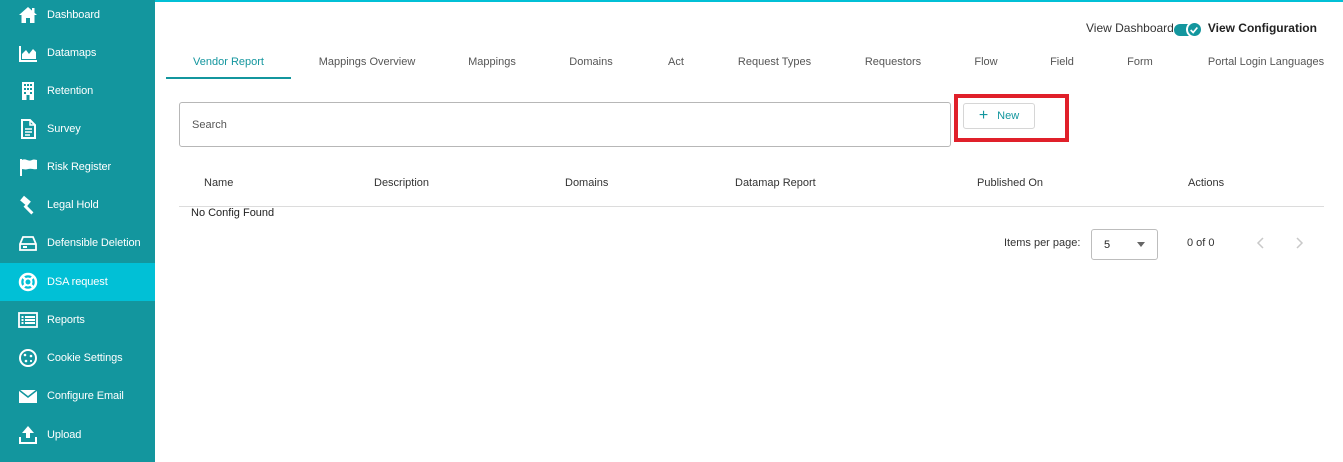  What do you see at coordinates (28, 205) in the screenshot?
I see `gavel-icon` at bounding box center [28, 205].